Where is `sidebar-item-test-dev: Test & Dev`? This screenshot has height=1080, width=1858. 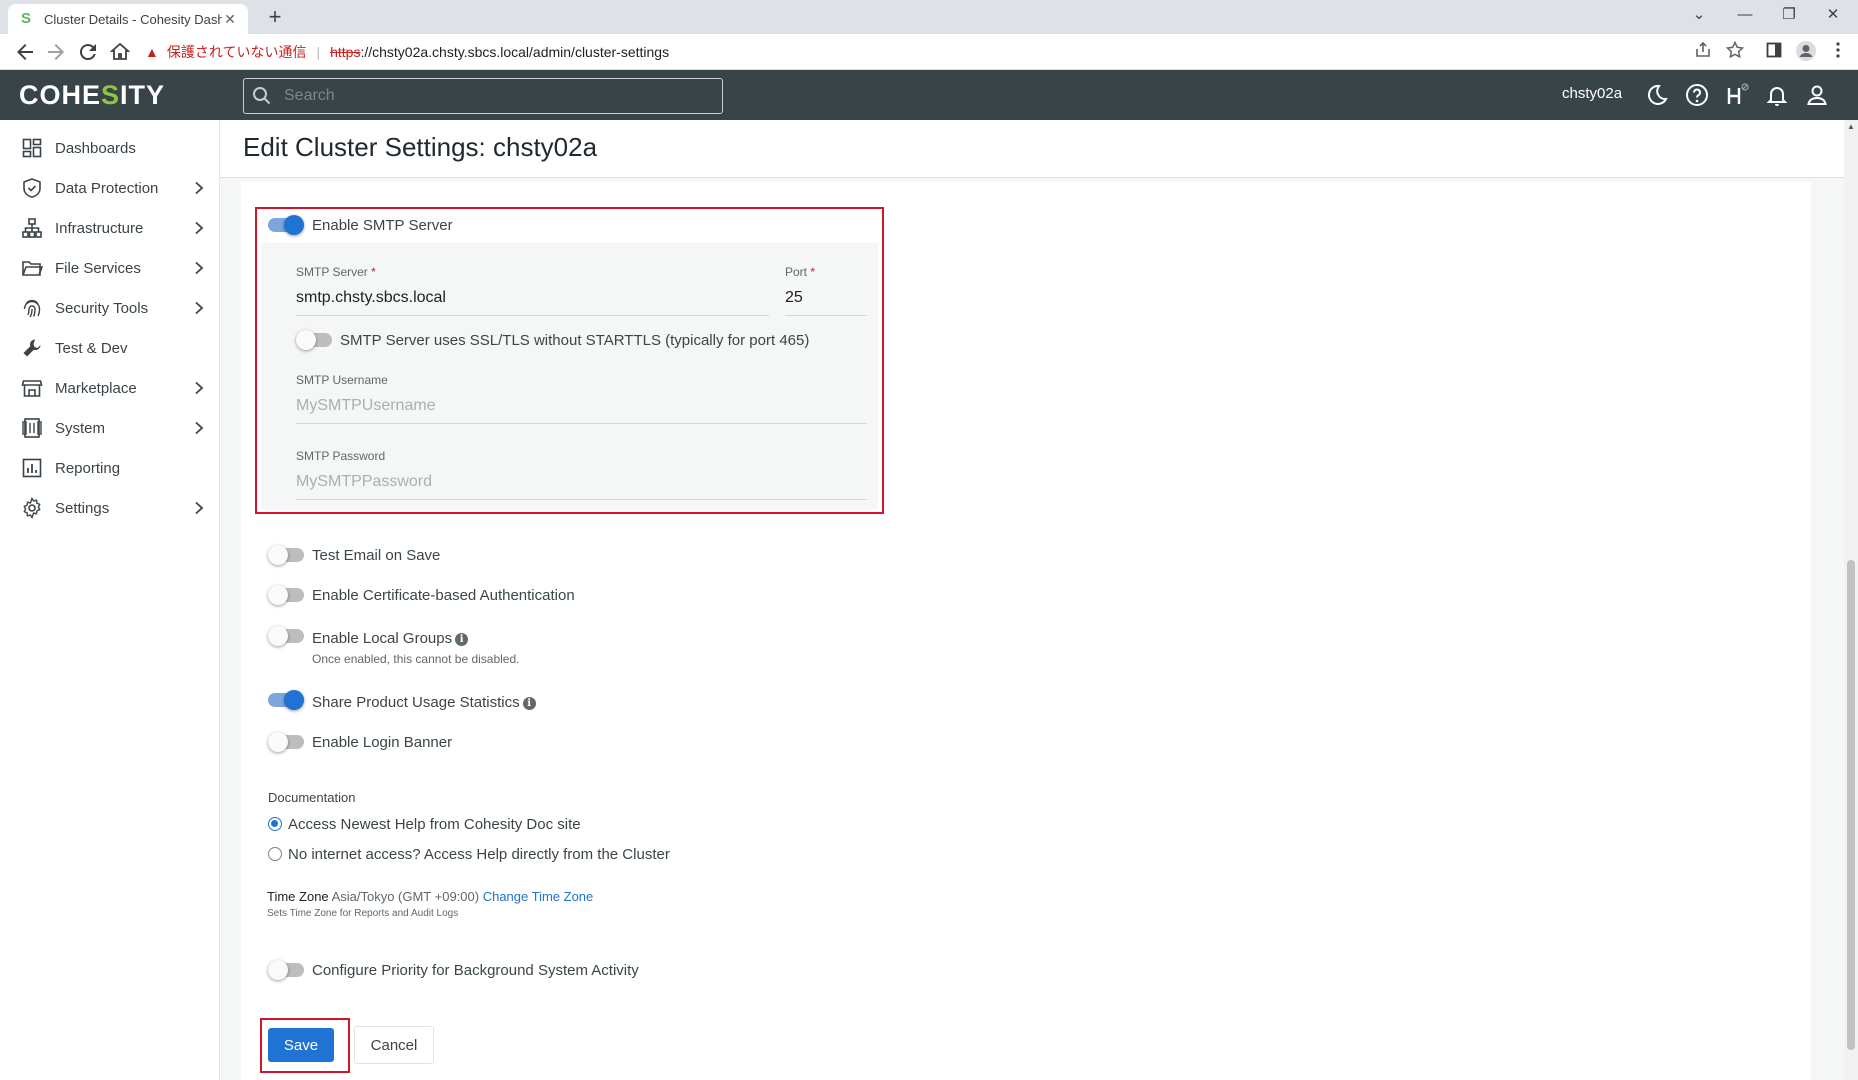 sidebar-item-test-dev: Test & Dev is located at coordinates (110, 348).